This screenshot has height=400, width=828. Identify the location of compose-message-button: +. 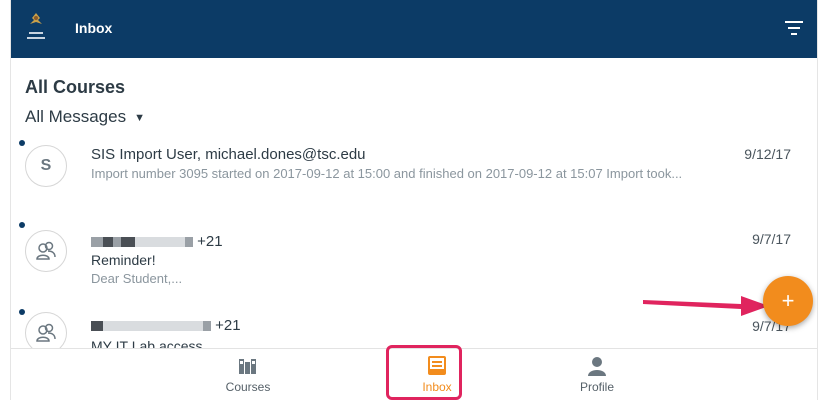
(788, 301).